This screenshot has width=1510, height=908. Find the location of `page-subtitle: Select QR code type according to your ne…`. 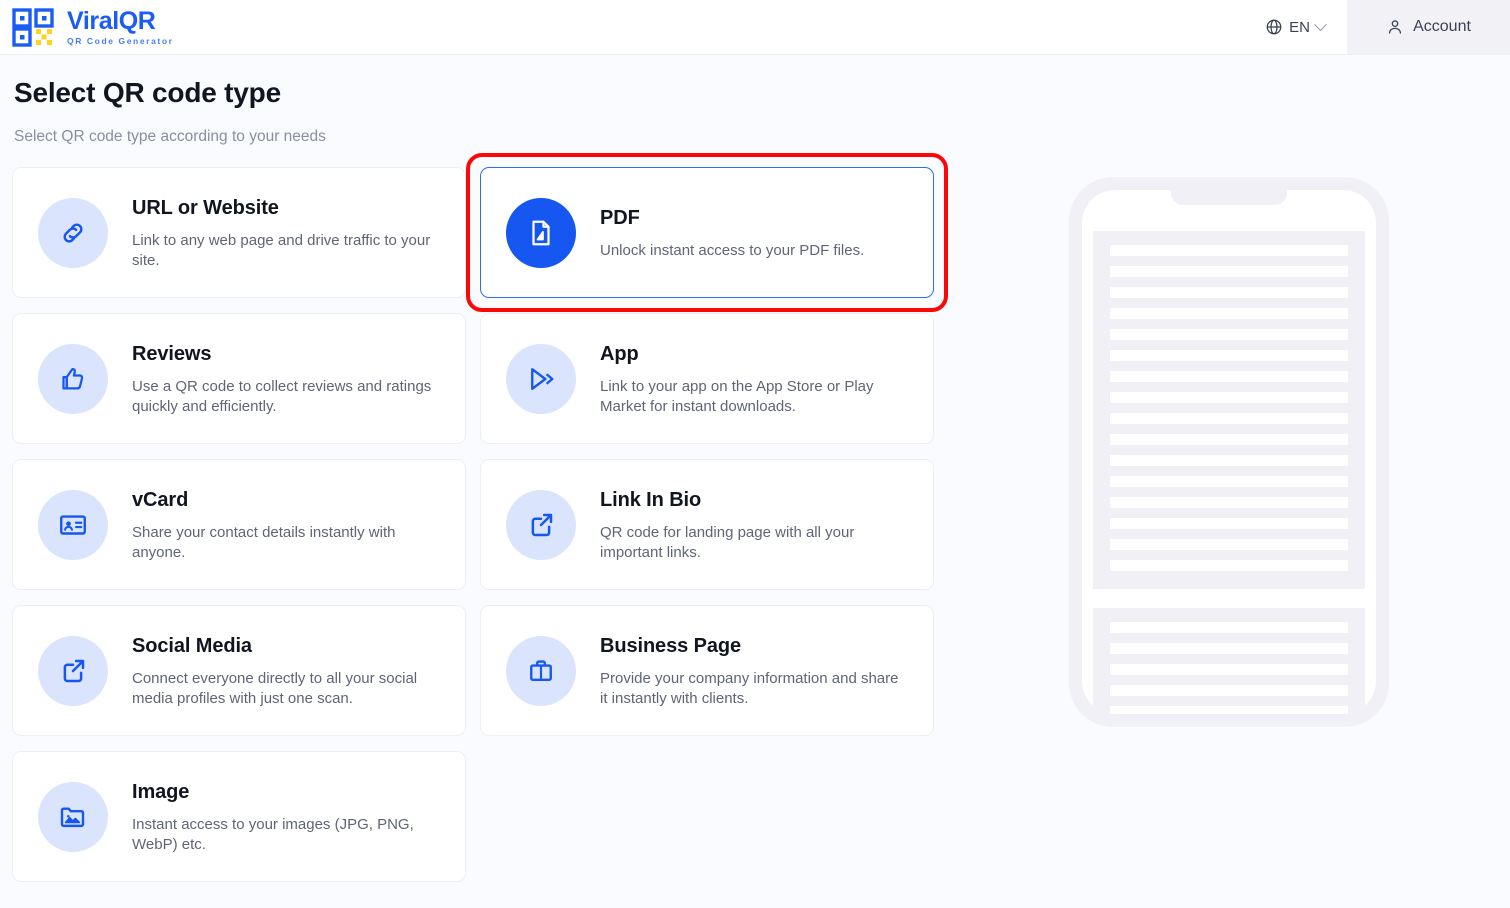

page-subtitle: Select QR code type according to your ne… is located at coordinates (170, 136).